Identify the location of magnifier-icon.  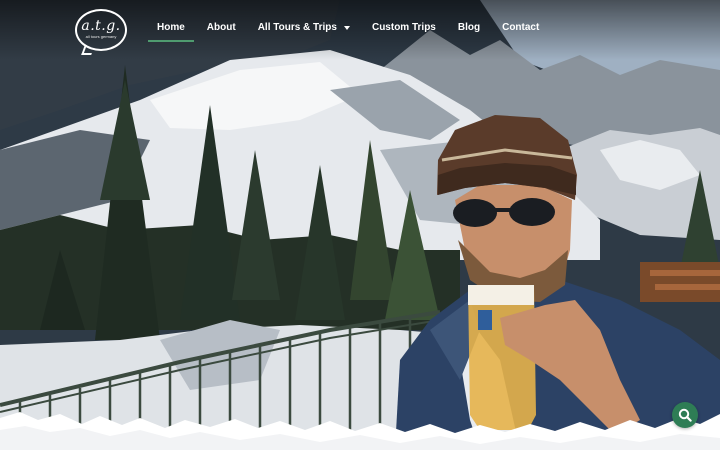
(685, 415).